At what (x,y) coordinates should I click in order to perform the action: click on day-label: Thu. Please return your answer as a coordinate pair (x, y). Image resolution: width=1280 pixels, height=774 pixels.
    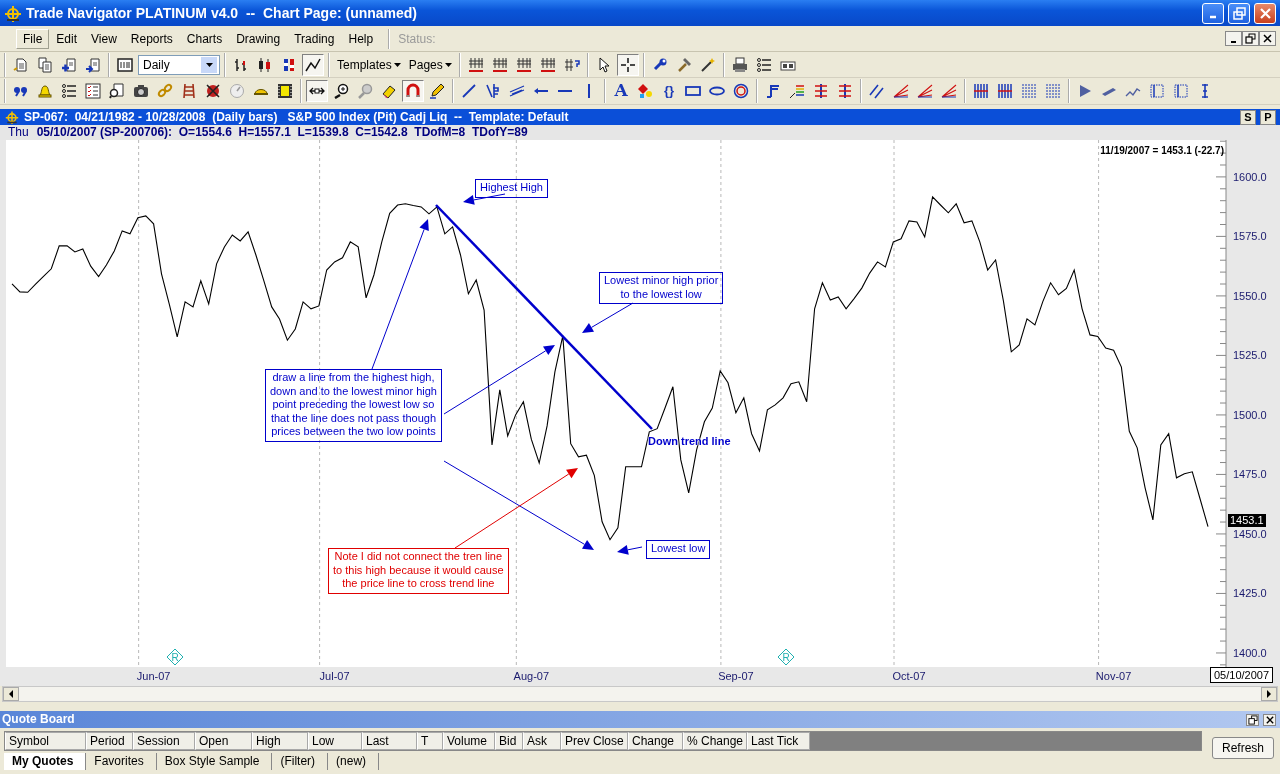
    Looking at the image, I should click on (18, 132).